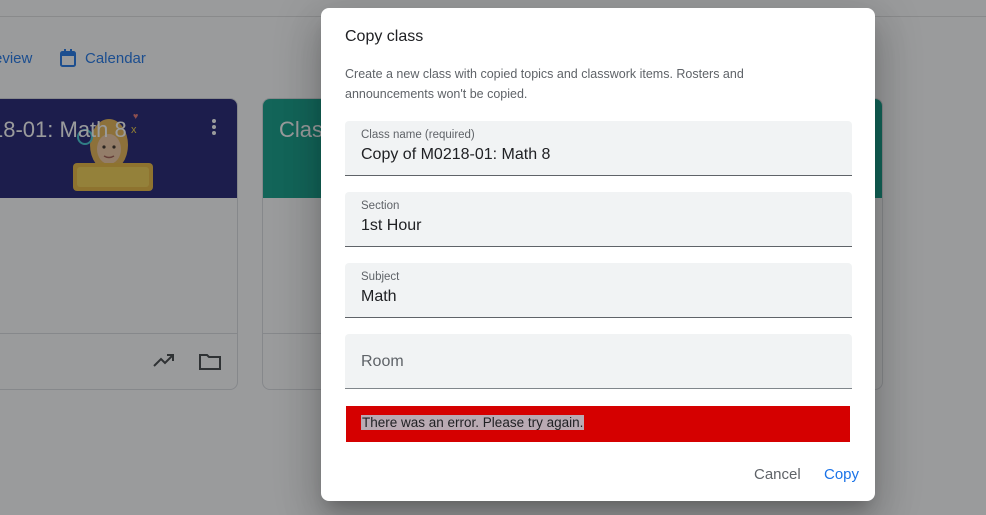  What do you see at coordinates (391, 226) in the screenshot?
I see `section-input: 1st Hour` at bounding box center [391, 226].